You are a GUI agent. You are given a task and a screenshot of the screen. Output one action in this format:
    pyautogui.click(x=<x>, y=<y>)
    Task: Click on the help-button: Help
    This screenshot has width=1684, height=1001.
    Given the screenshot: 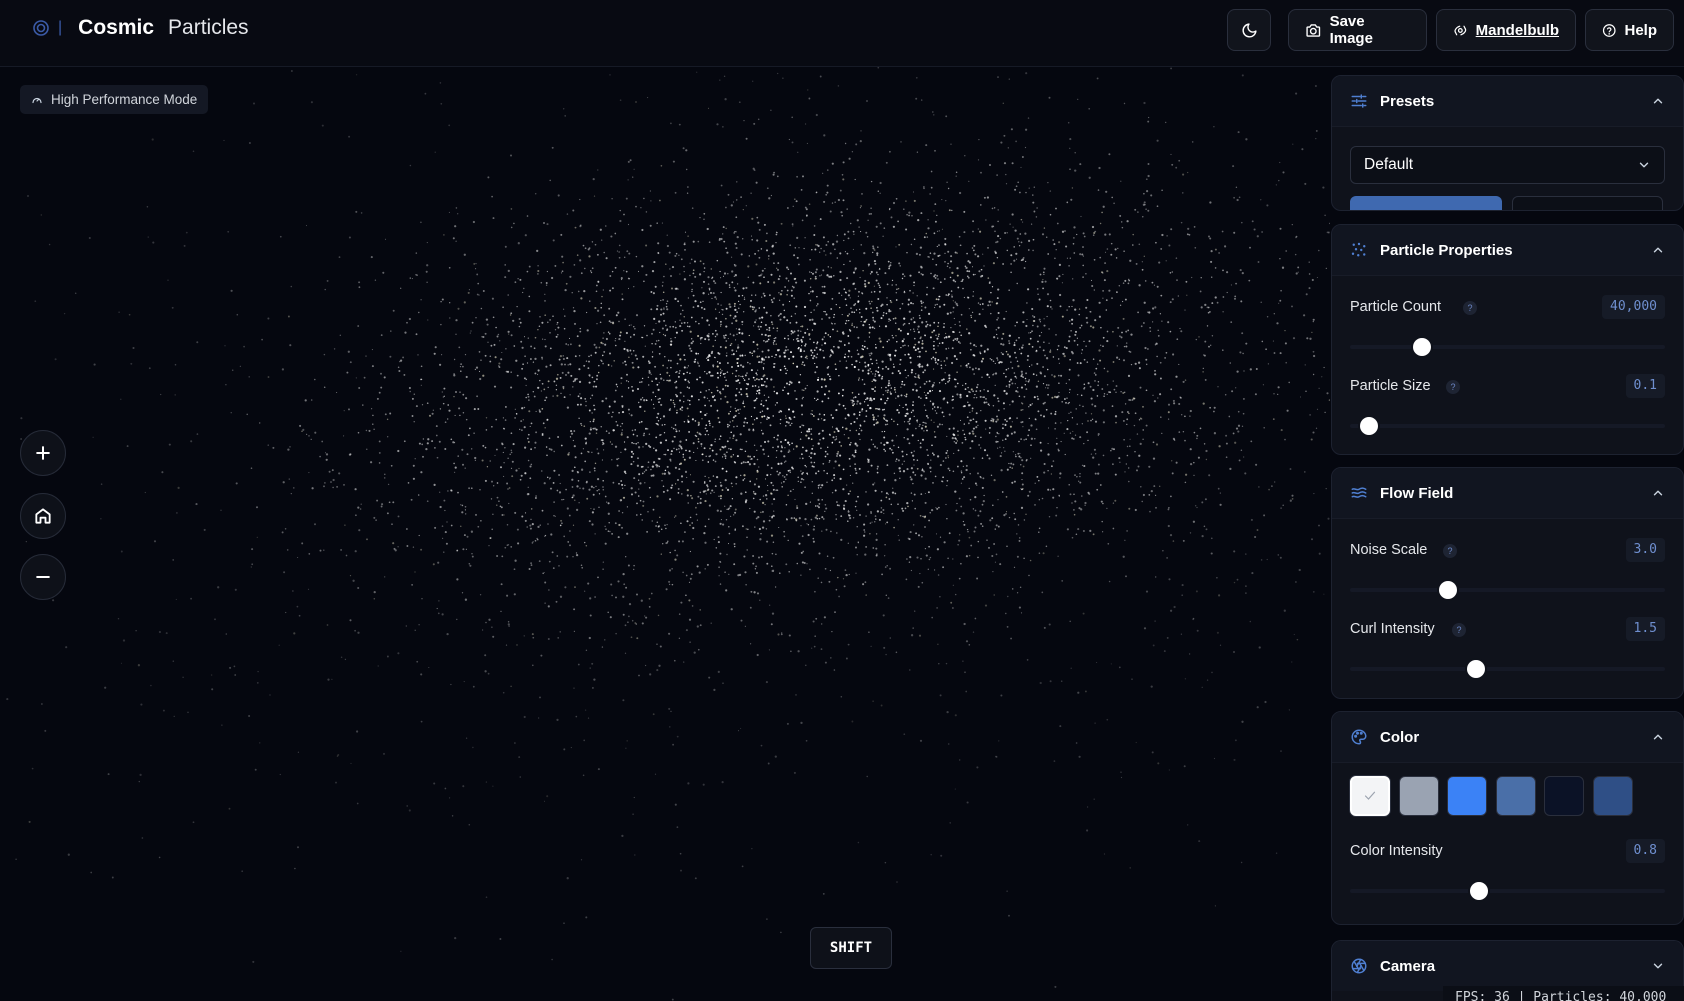 What is the action you would take?
    pyautogui.click(x=1629, y=30)
    